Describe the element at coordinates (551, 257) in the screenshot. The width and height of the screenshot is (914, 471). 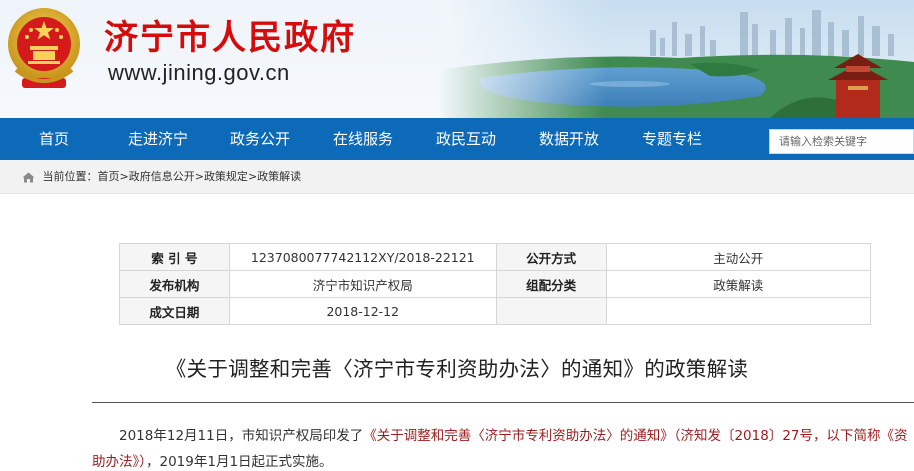
I see `publish-method-label: 公开方式` at that location.